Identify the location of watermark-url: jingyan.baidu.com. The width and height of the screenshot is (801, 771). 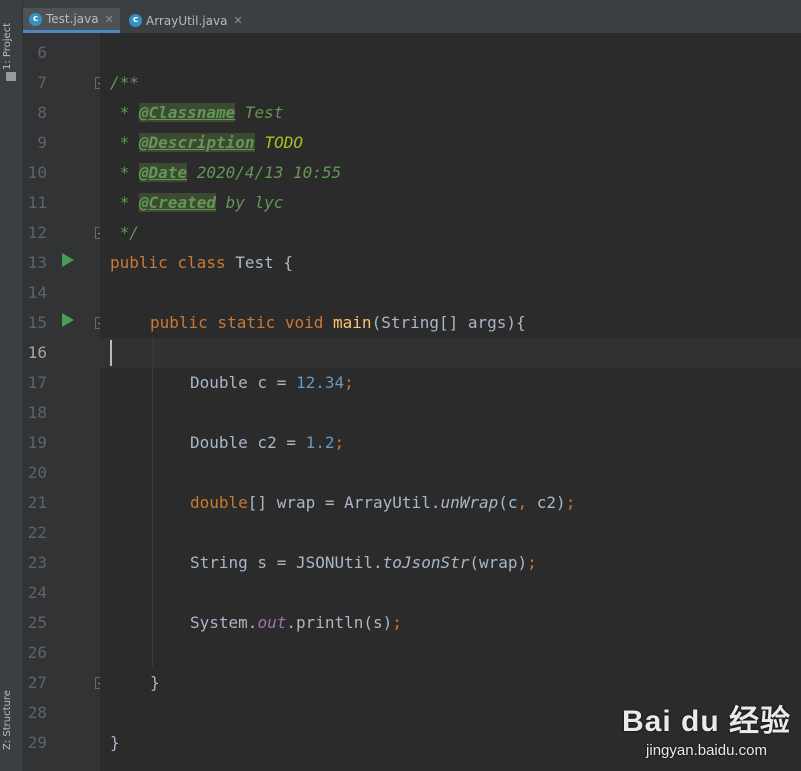
(706, 750).